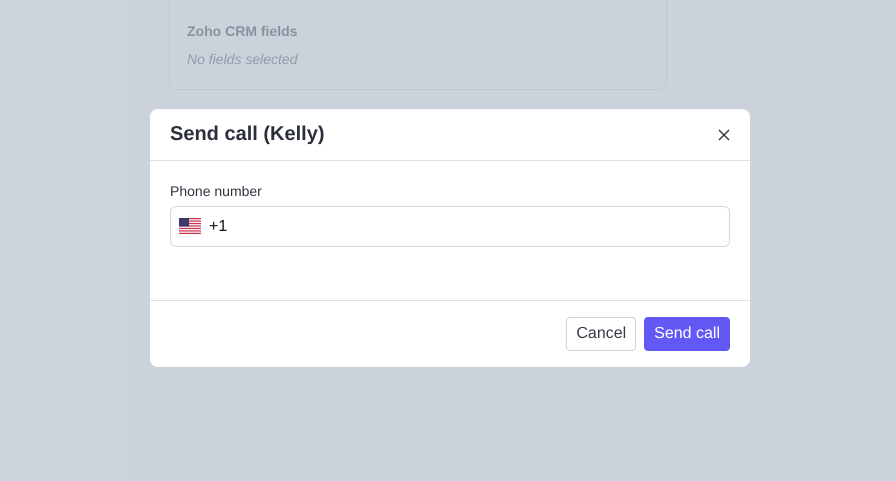 This screenshot has width=896, height=481. What do you see at coordinates (216, 191) in the screenshot?
I see `field-label: Phone number` at bounding box center [216, 191].